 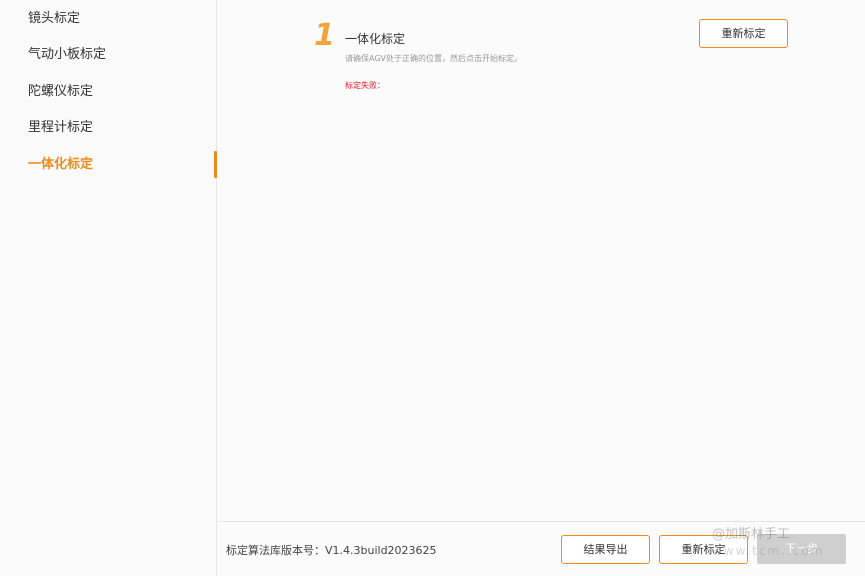 I want to click on step-title: 一体化标定, so click(x=375, y=39).